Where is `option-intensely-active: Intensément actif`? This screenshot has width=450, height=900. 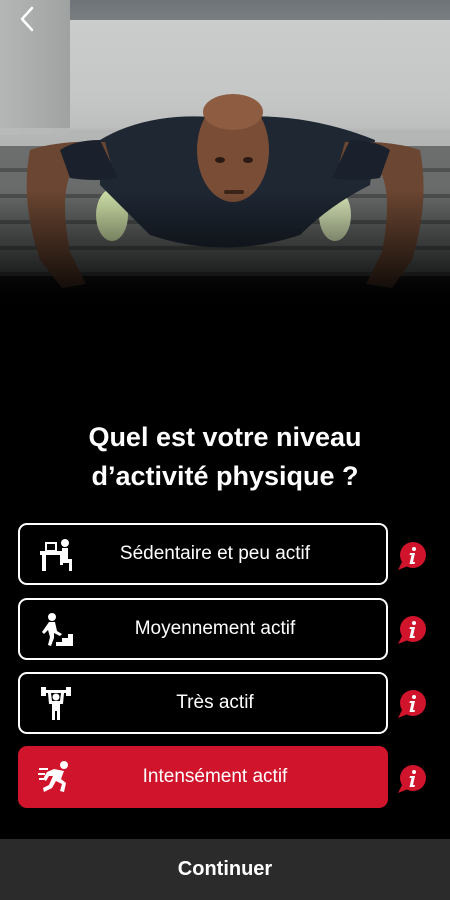 option-intensely-active: Intensément actif is located at coordinates (203, 777).